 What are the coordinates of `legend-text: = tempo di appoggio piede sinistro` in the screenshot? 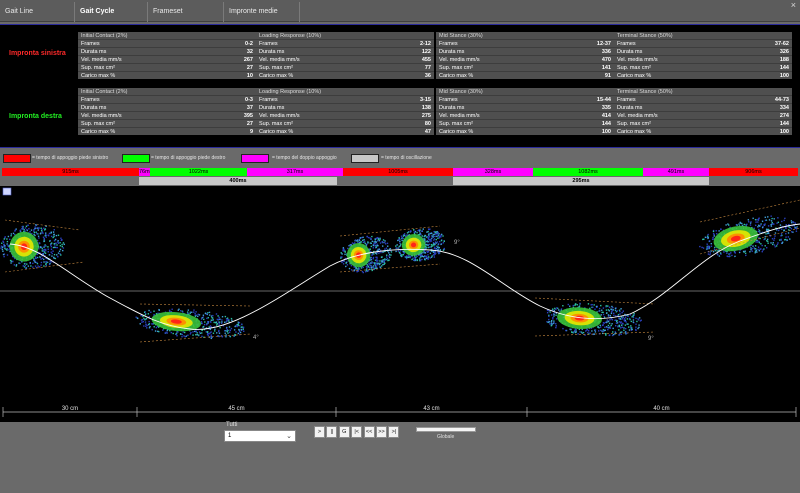 It's located at (70, 158).